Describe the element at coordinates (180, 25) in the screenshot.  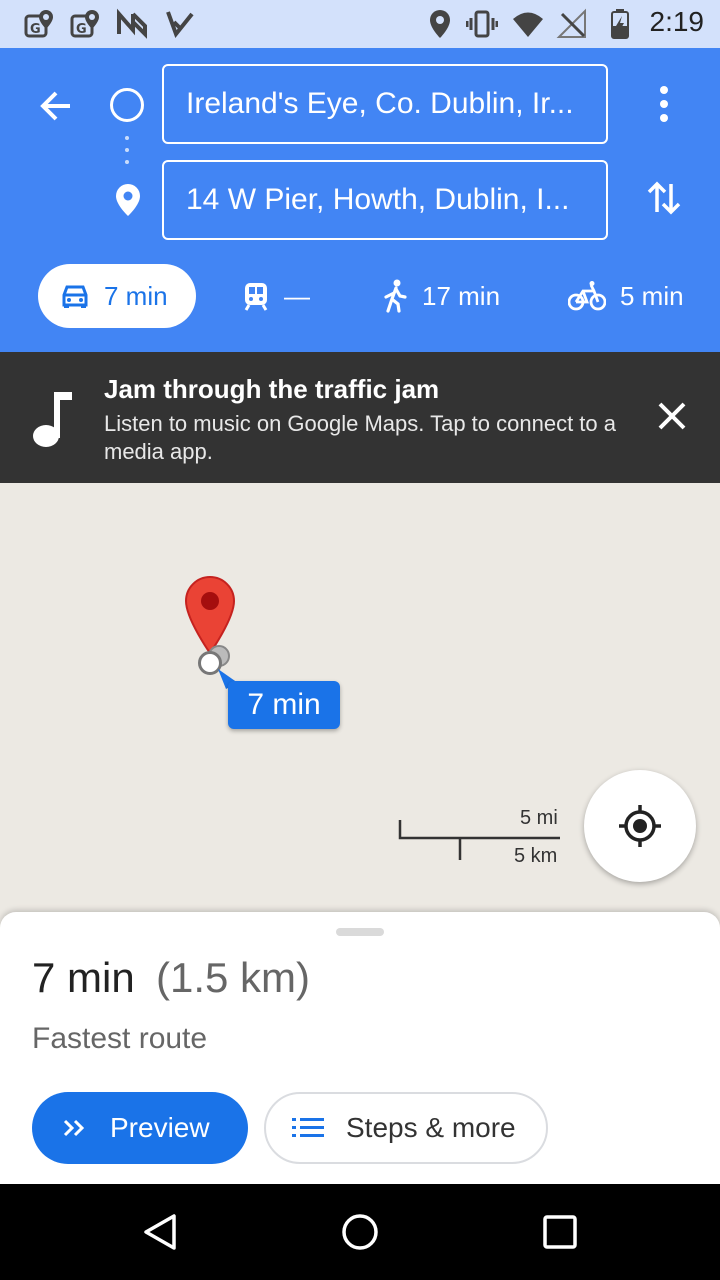
I see `check-logo-icon` at that location.